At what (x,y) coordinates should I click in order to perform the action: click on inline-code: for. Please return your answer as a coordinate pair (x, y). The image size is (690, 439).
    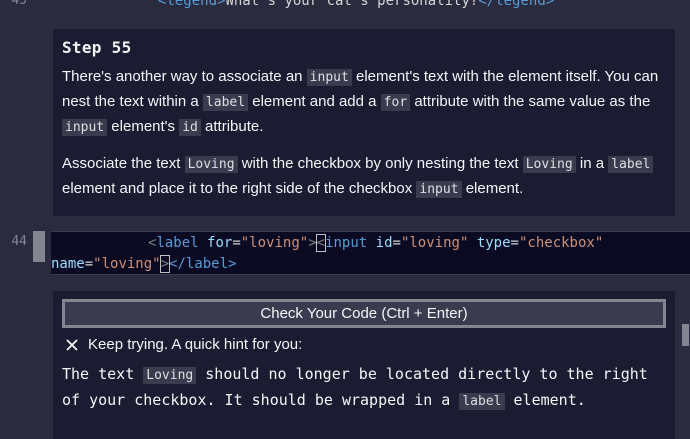
    Looking at the image, I should click on (395, 102).